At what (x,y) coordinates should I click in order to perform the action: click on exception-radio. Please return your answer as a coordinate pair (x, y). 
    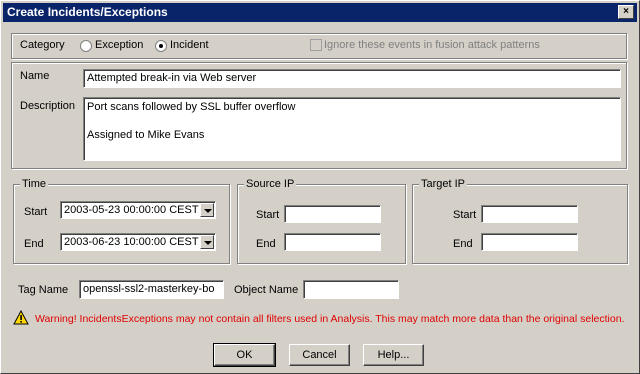
    Looking at the image, I should click on (86, 46).